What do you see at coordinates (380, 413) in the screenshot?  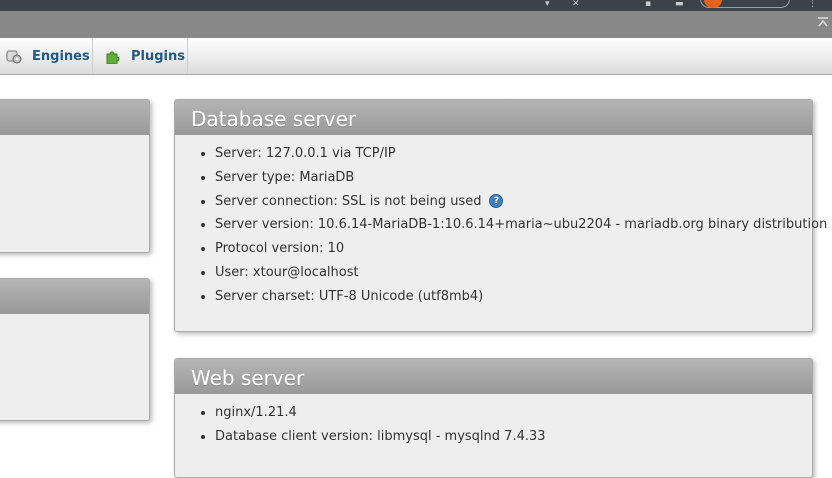 I see `list-item: nginx/1.21.4` at bounding box center [380, 413].